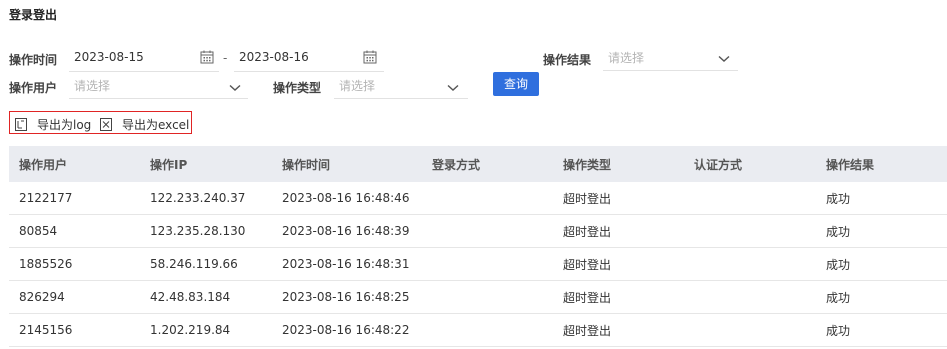 This screenshot has height=349, width=947. I want to click on export-excel-label: 导出为excel, so click(156, 125).